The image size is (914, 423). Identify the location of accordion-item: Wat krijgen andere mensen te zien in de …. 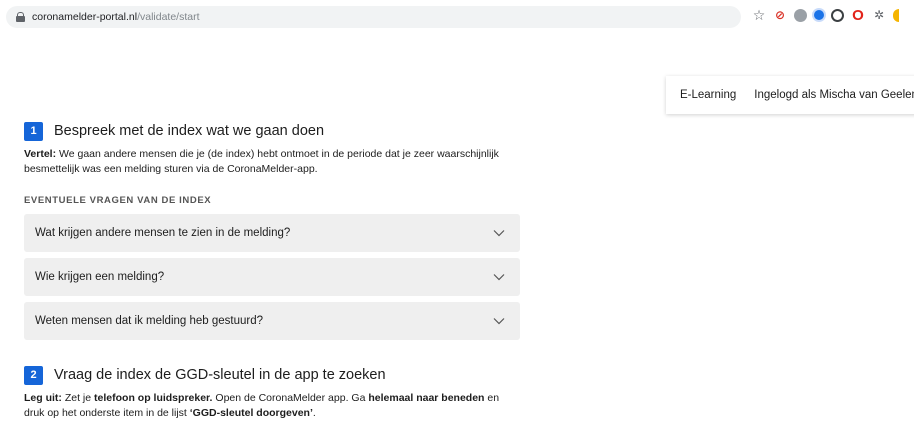
(272, 233).